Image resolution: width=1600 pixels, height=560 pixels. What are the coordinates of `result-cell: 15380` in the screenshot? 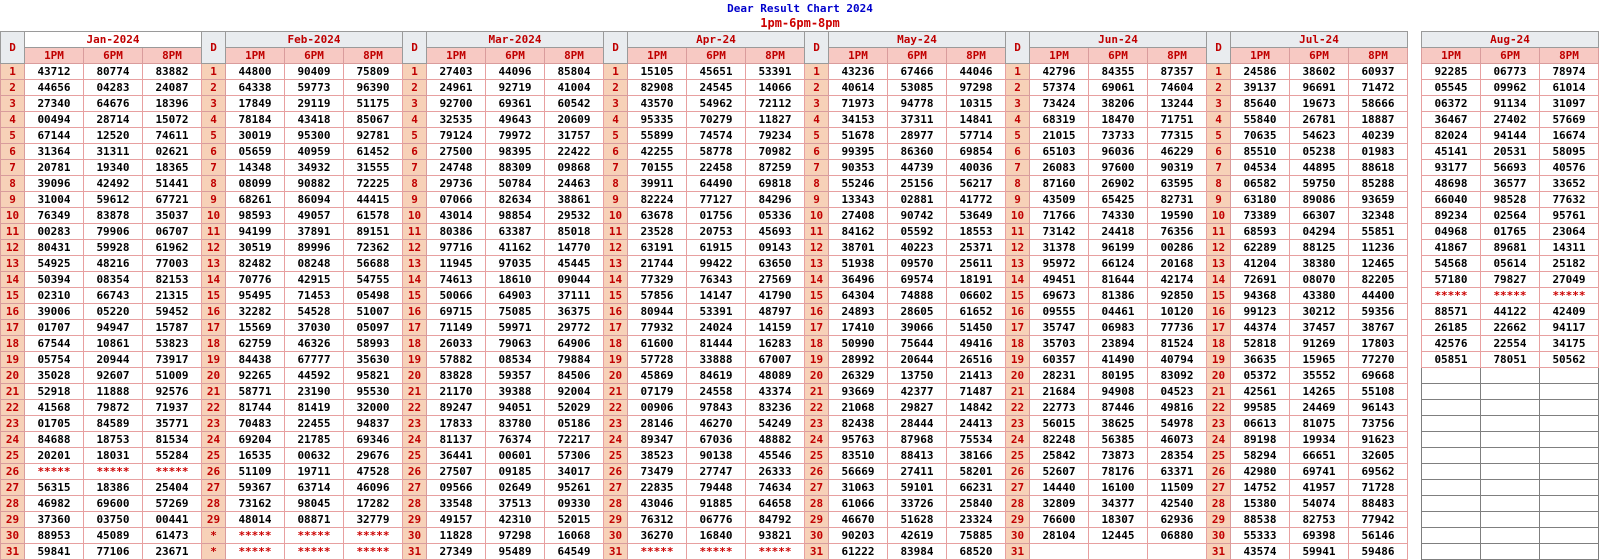 It's located at (1260, 503).